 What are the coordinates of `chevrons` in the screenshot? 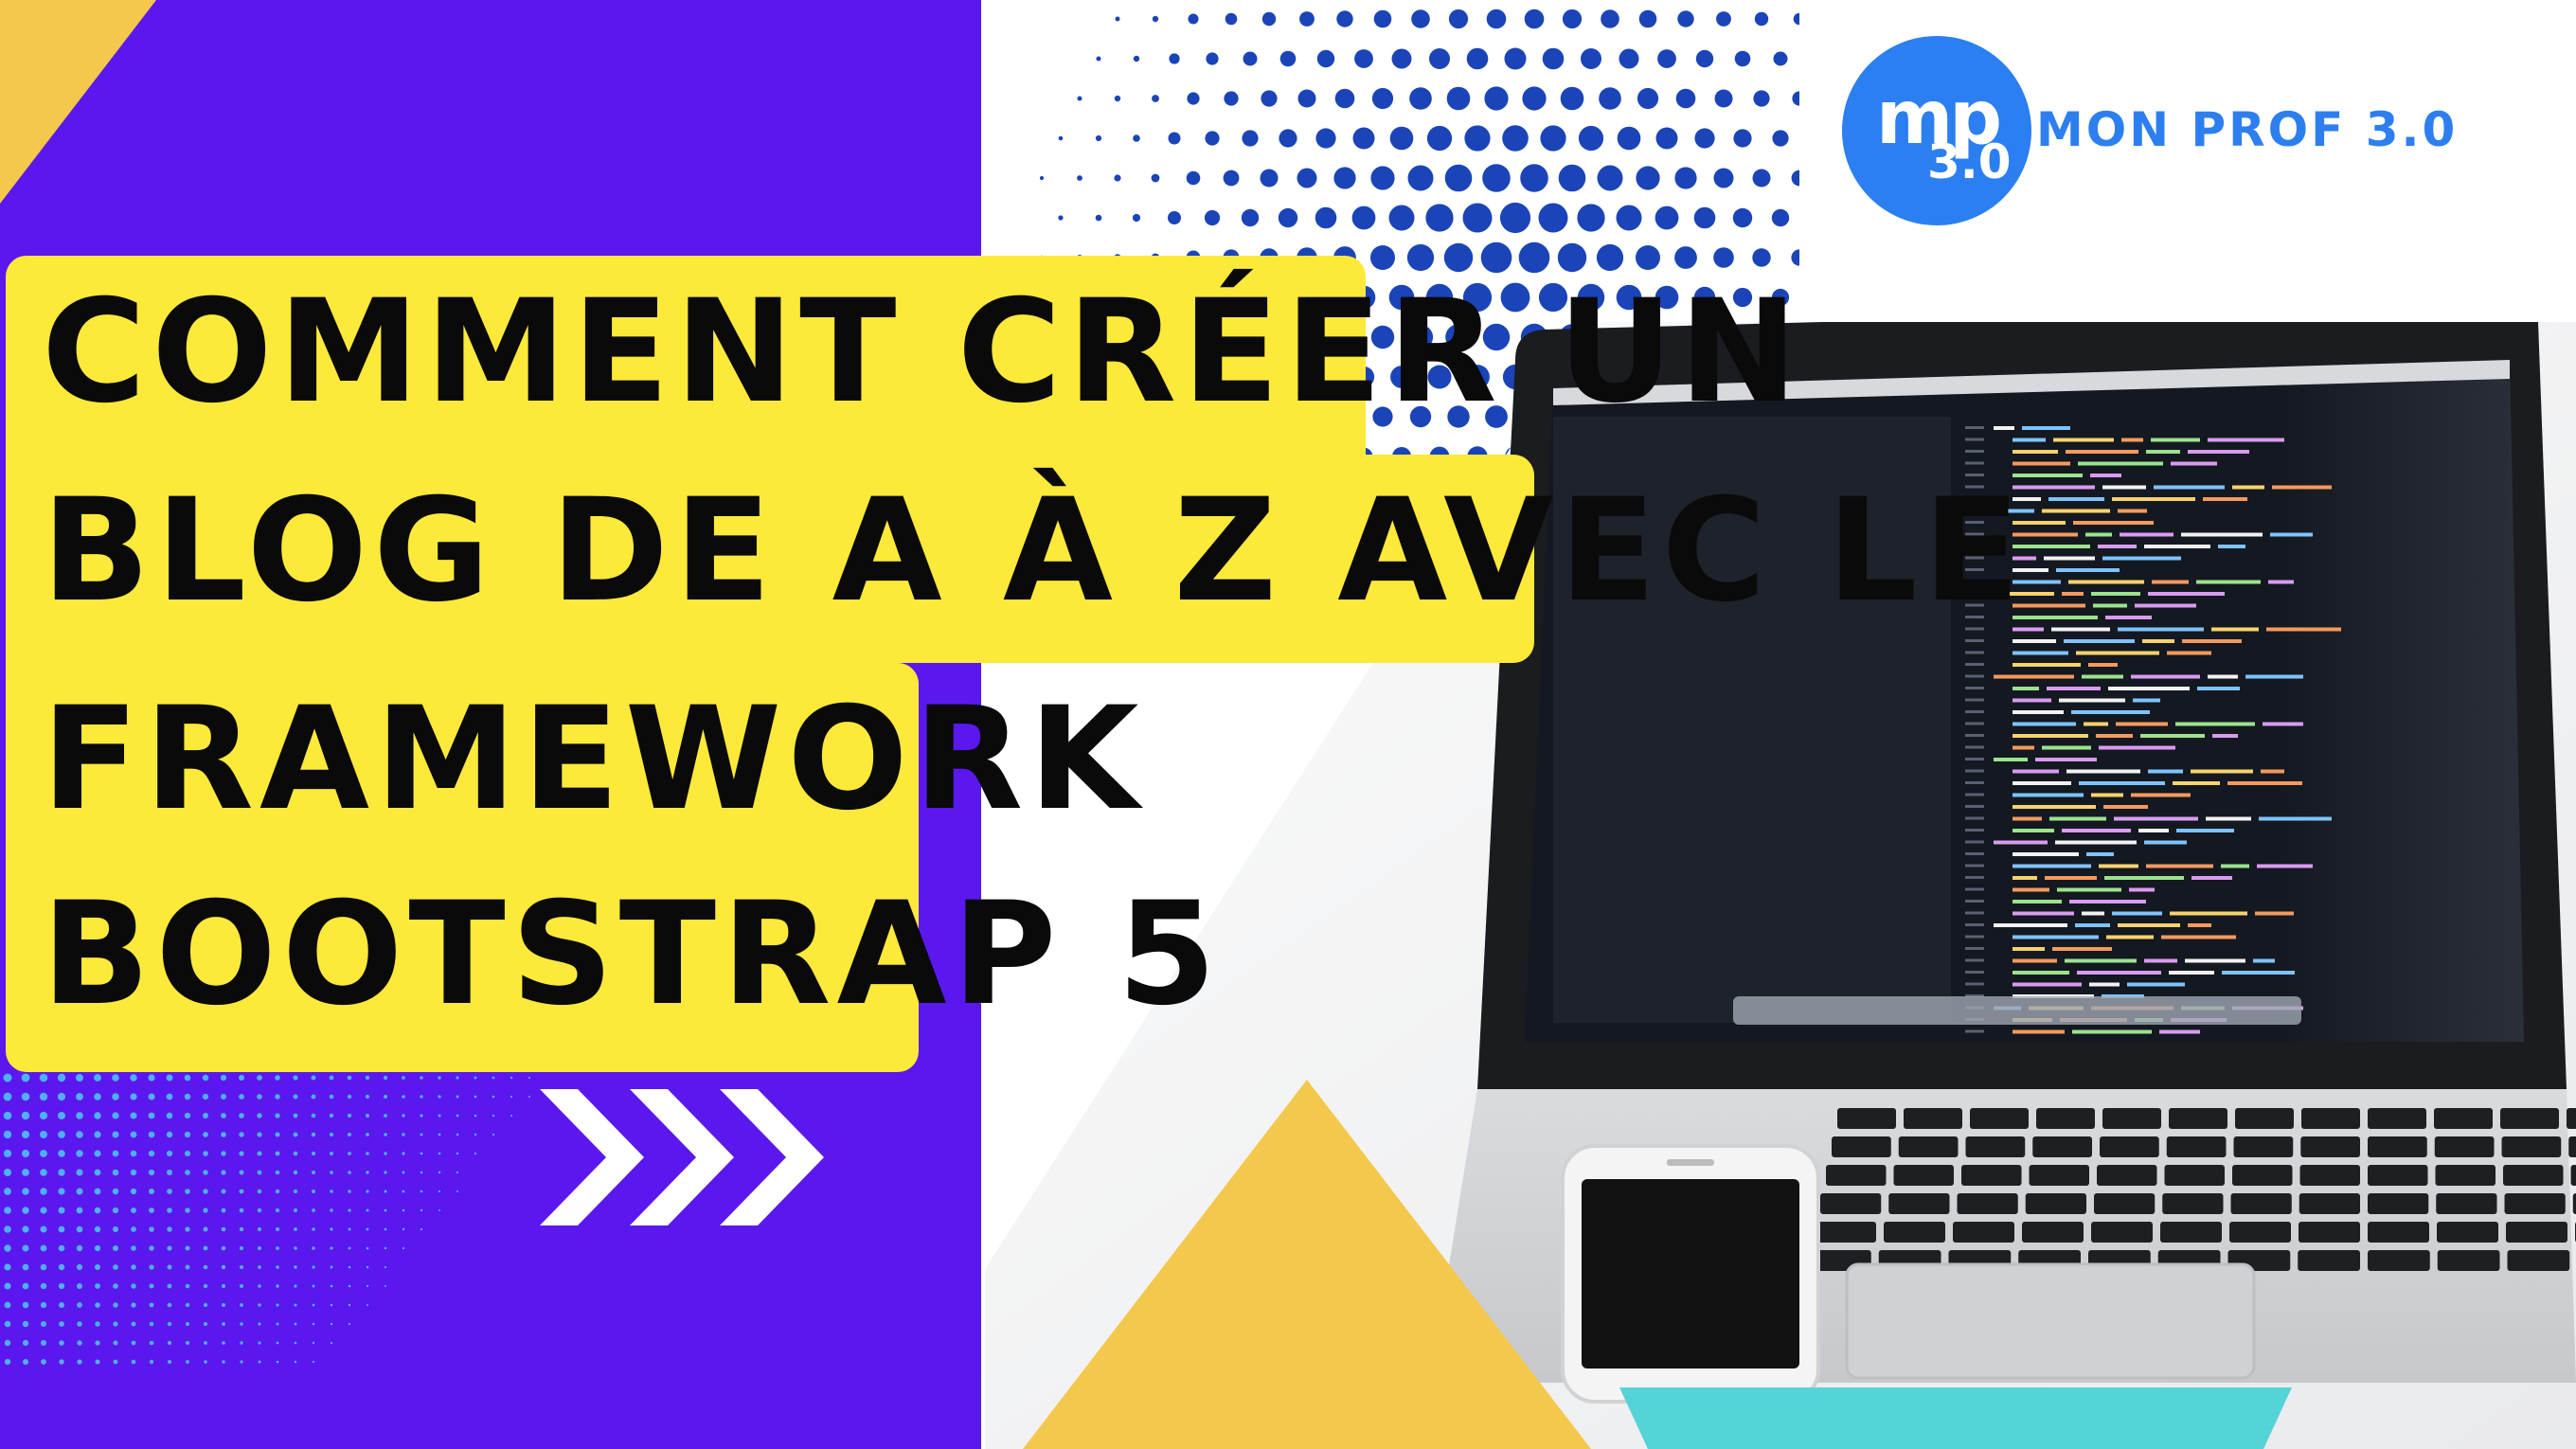 It's located at (682, 1157).